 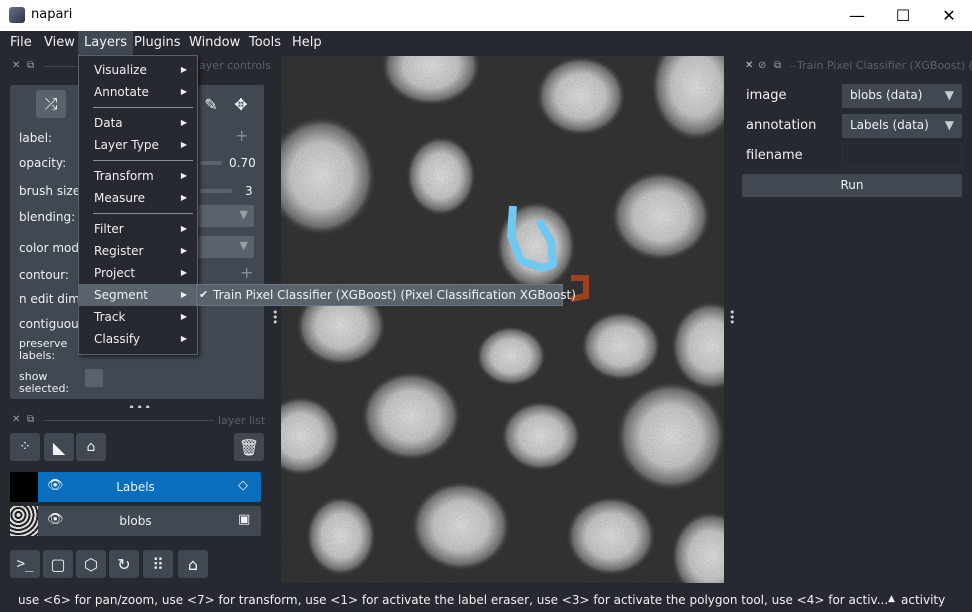 I want to click on contour-increment-icon: +, so click(x=246, y=272).